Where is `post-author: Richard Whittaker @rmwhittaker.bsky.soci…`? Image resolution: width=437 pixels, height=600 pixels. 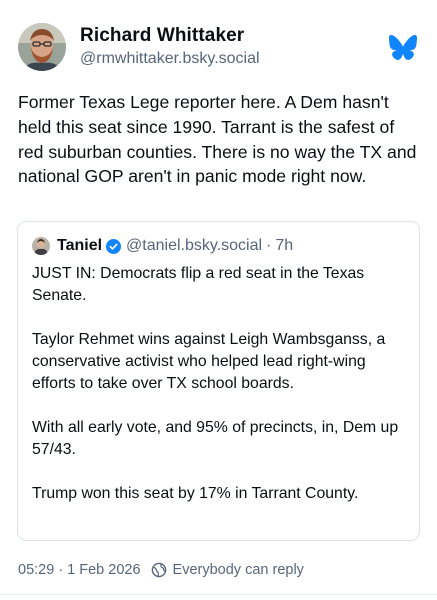
post-author: Richard Whittaker @rmwhittaker.bsky.soci… is located at coordinates (218, 47).